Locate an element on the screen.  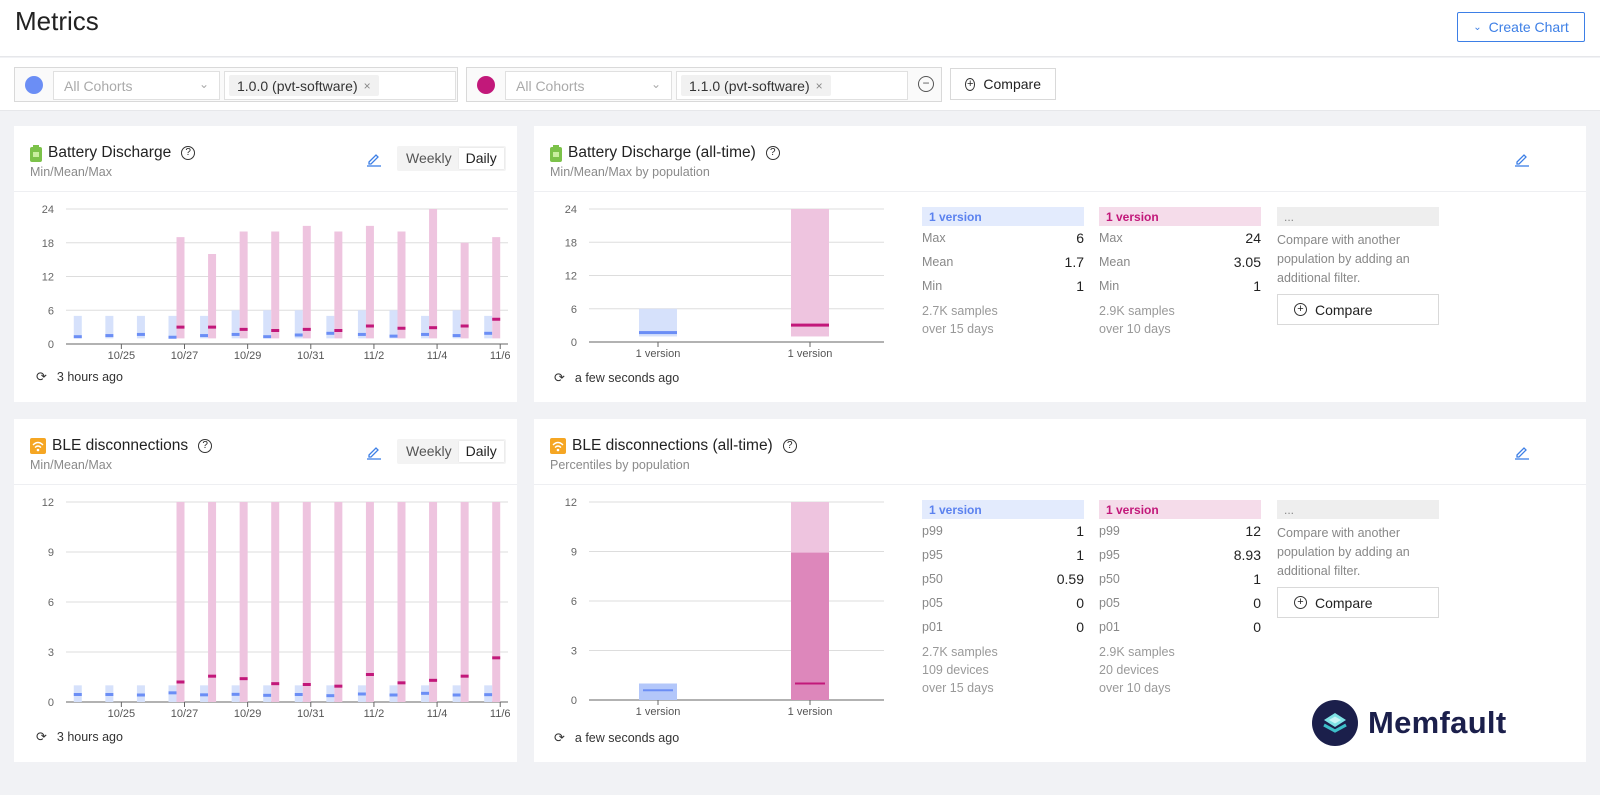
samples-note: 2.7K samples is located at coordinates (960, 311).